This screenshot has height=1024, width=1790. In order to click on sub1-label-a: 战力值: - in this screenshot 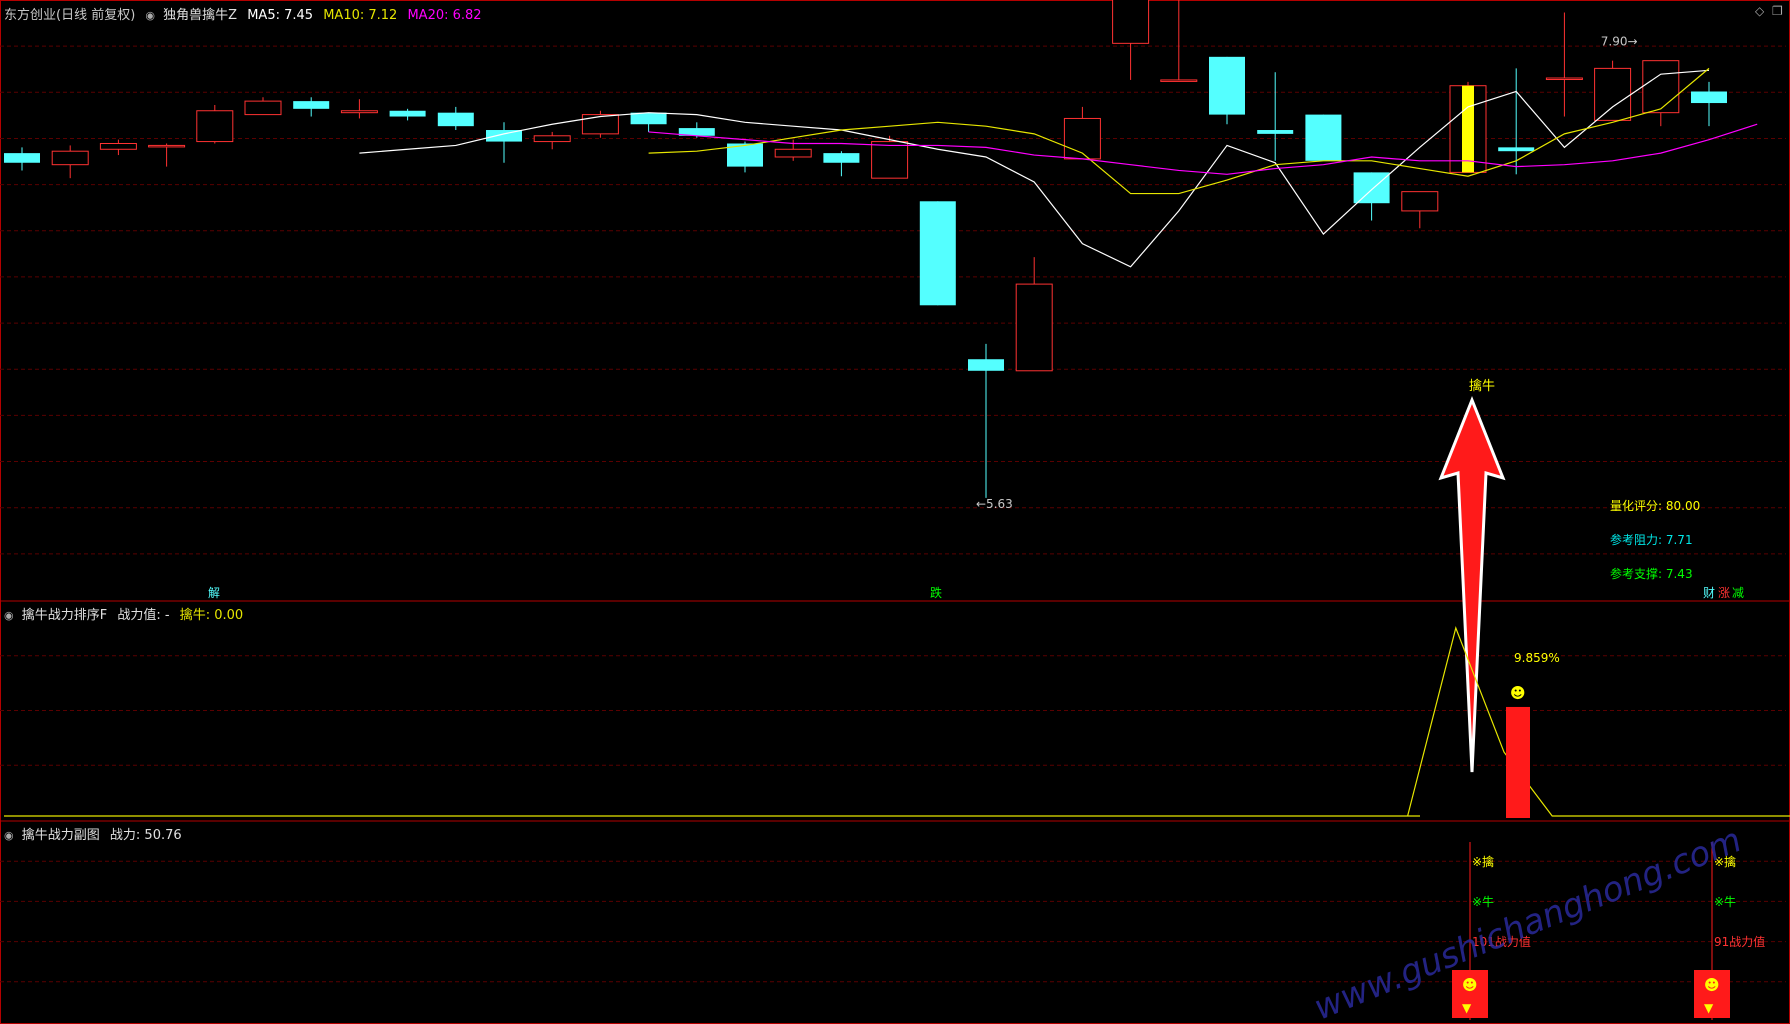, I will do `click(143, 615)`.